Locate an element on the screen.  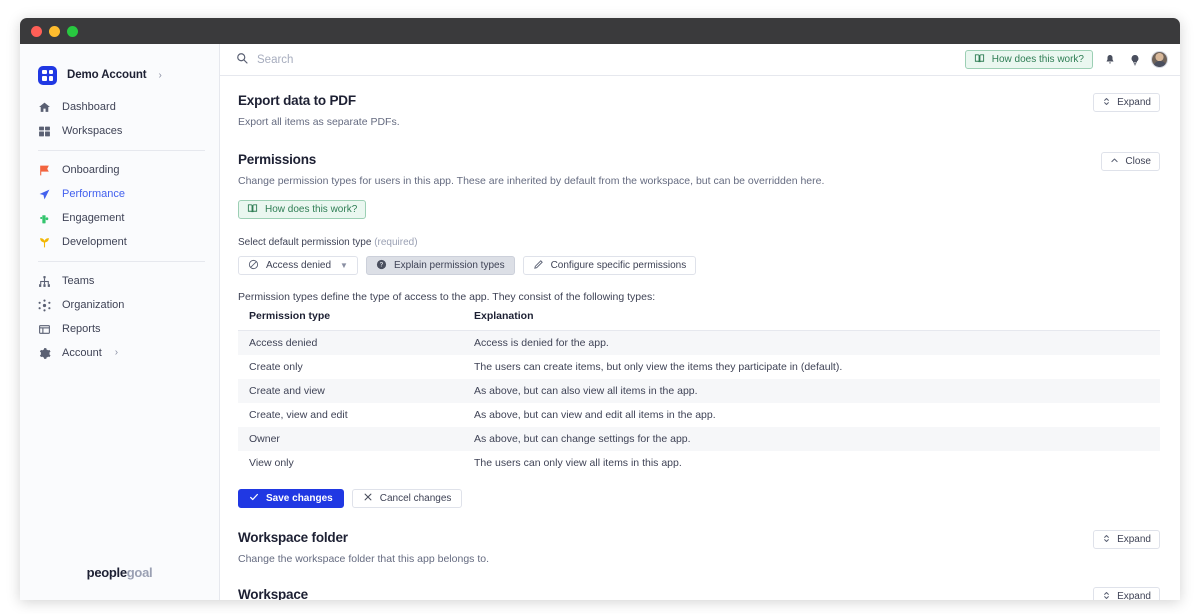
plant-icon is located at coordinates (44, 218).